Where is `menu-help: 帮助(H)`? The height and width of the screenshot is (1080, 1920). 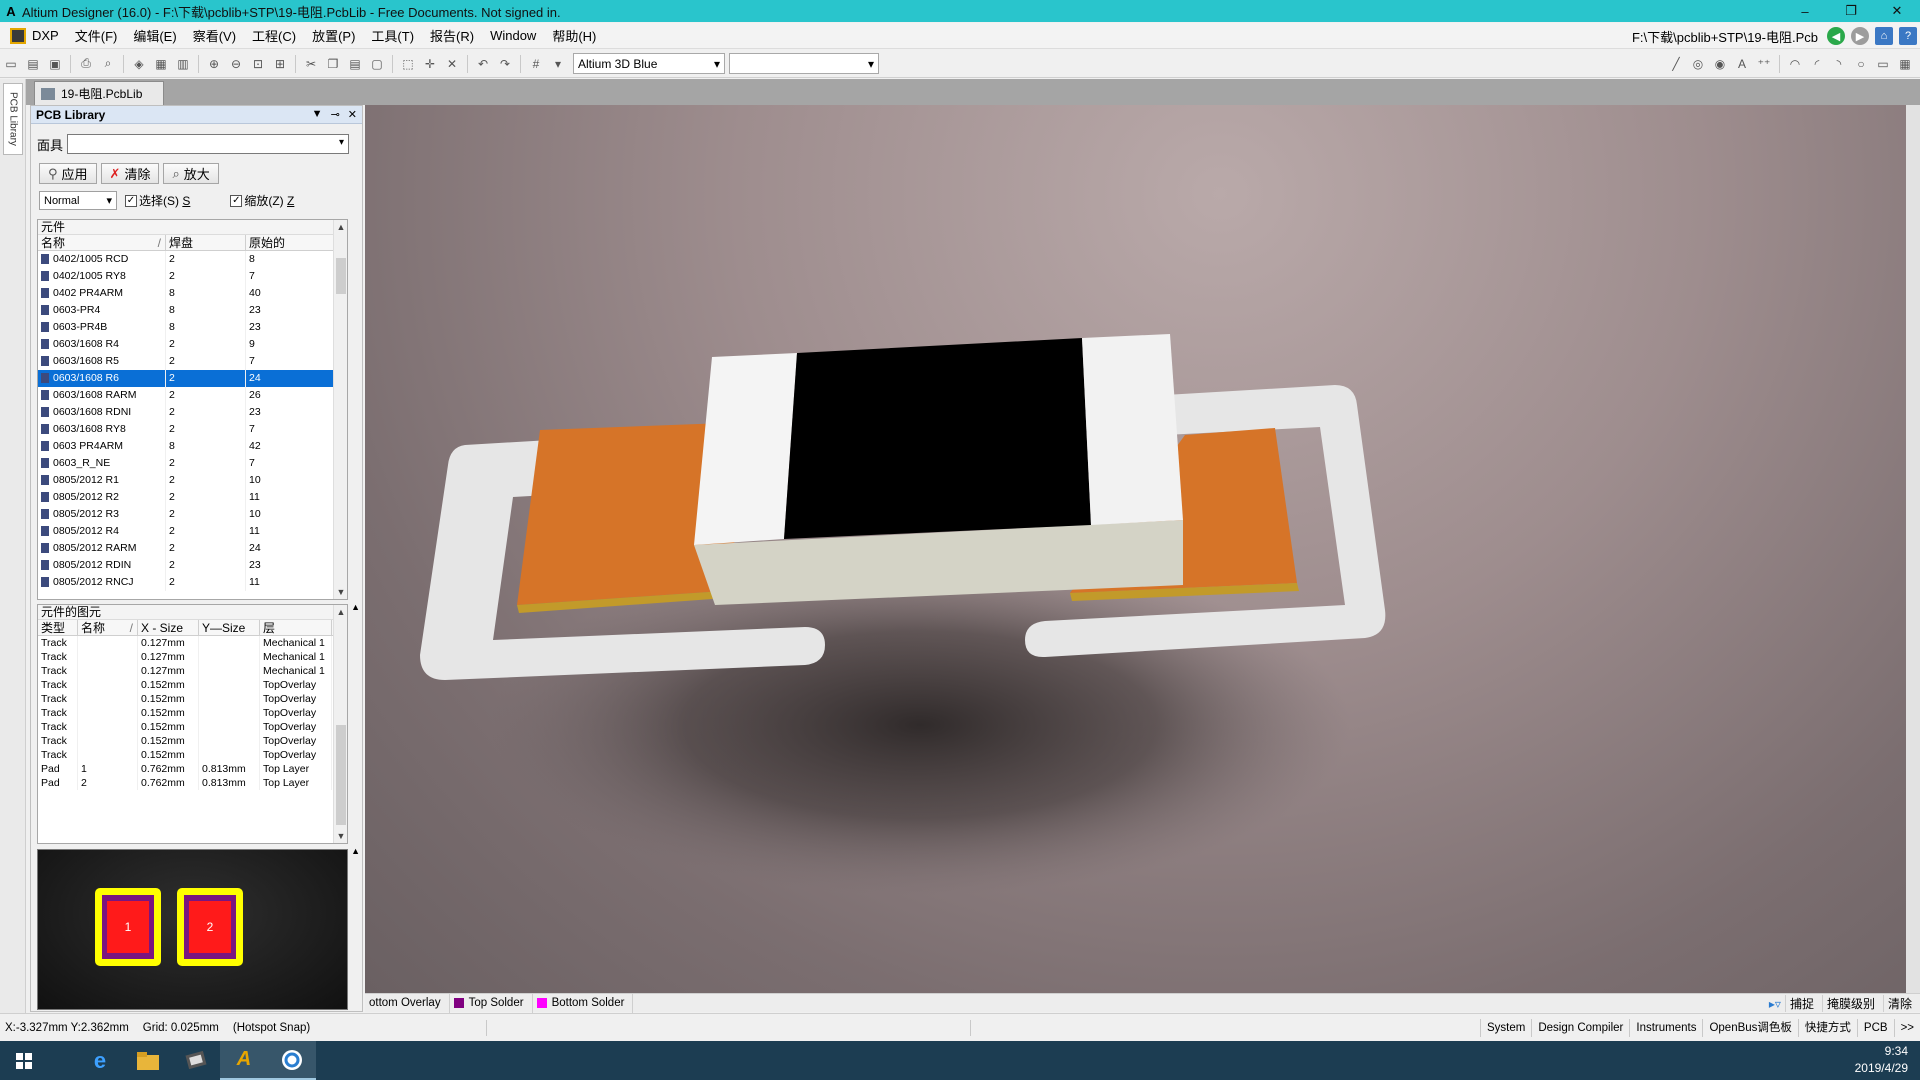 menu-help: 帮助(H) is located at coordinates (574, 35).